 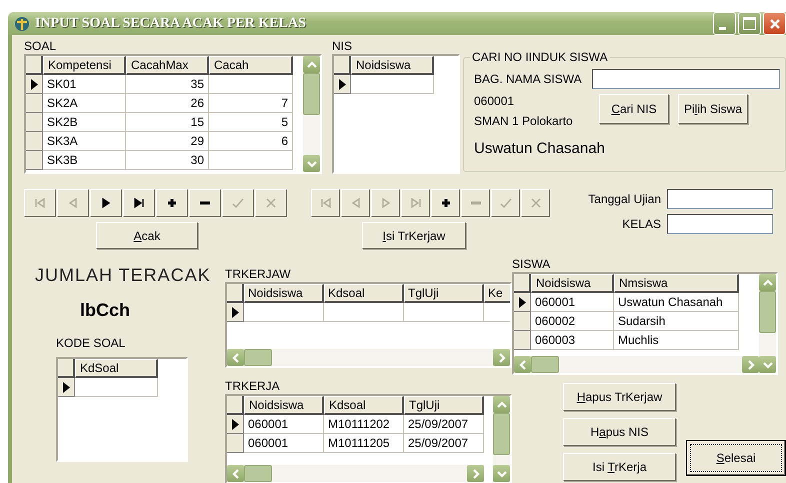 What do you see at coordinates (676, 283) in the screenshot?
I see `column-header: Nmsiswa` at bounding box center [676, 283].